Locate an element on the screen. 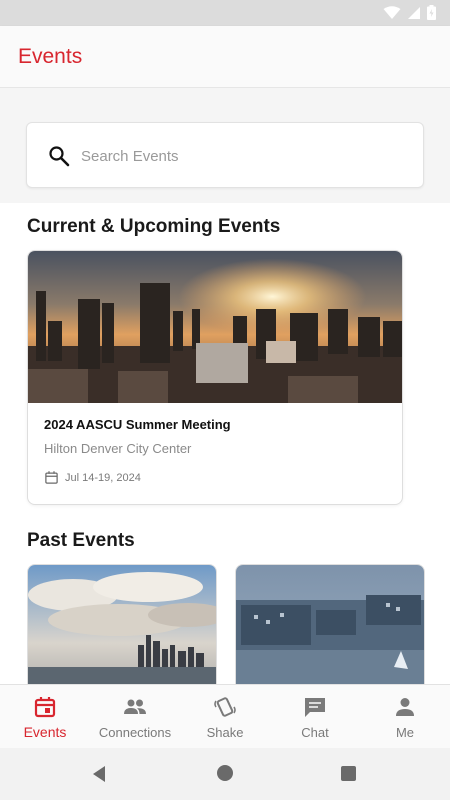 The image size is (450, 800). search-box is located at coordinates (225, 155).